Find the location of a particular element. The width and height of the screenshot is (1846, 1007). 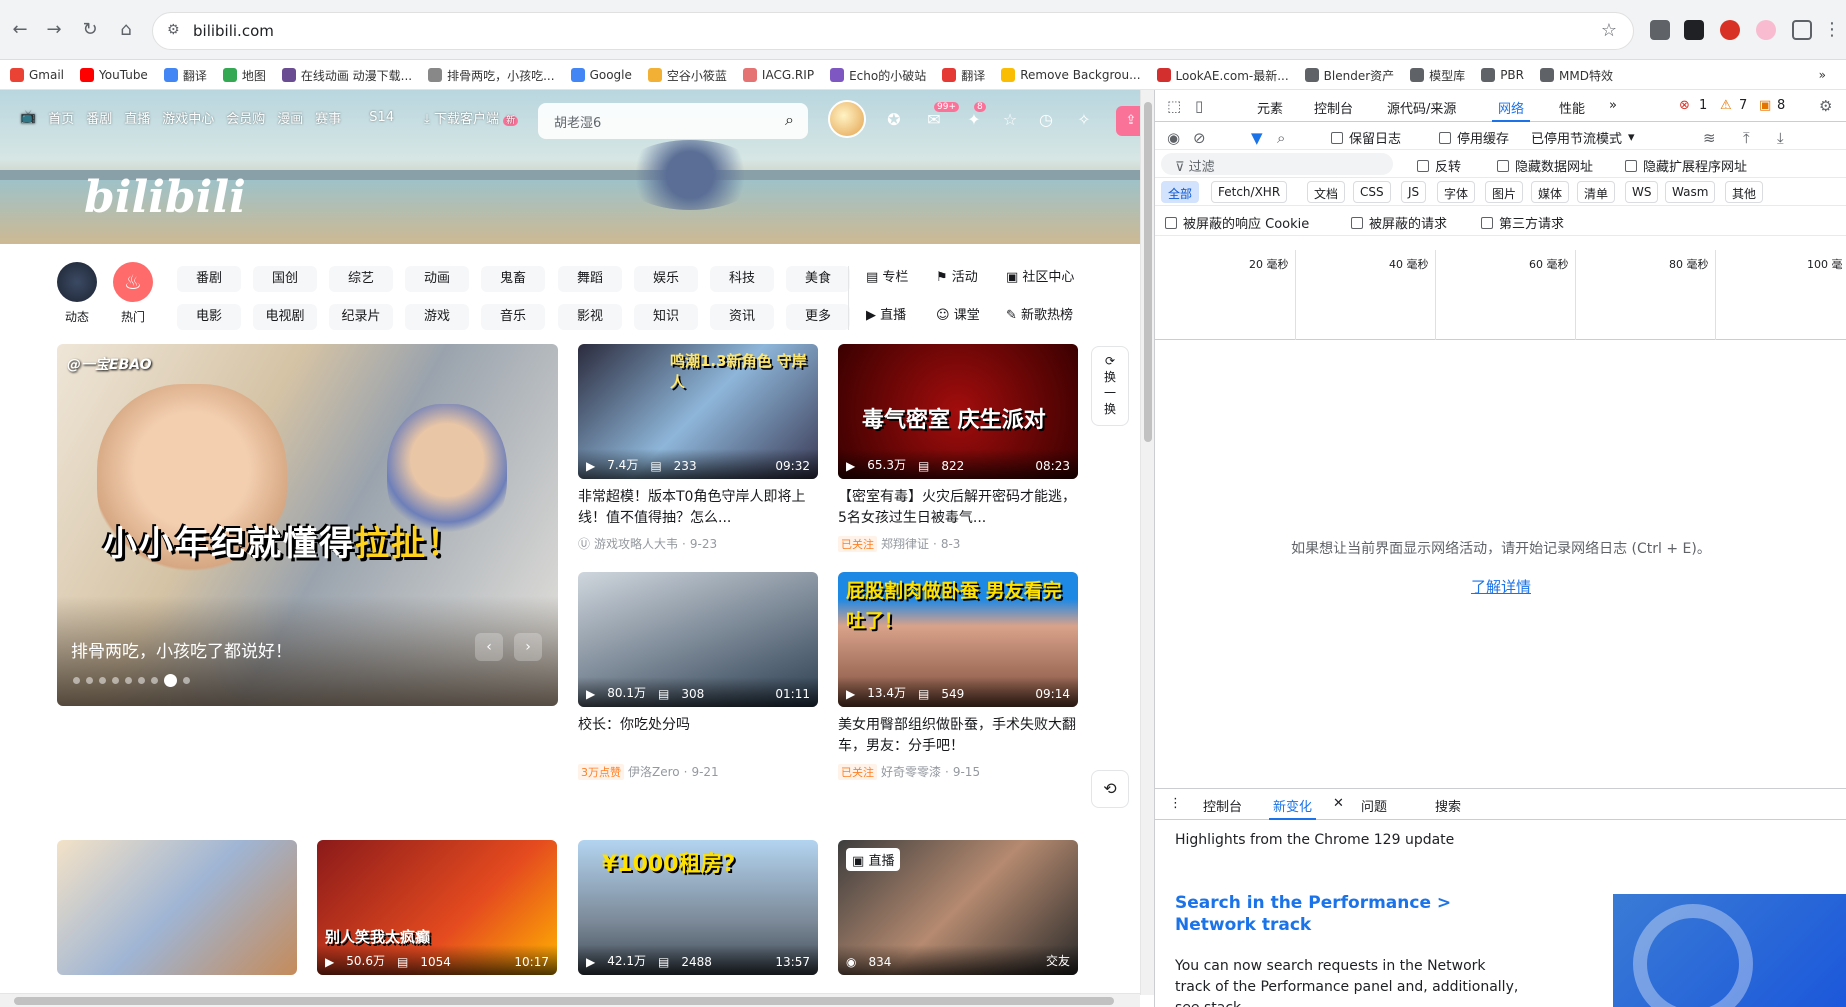

device-toolbar-icon: ▯ is located at coordinates (1199, 106).